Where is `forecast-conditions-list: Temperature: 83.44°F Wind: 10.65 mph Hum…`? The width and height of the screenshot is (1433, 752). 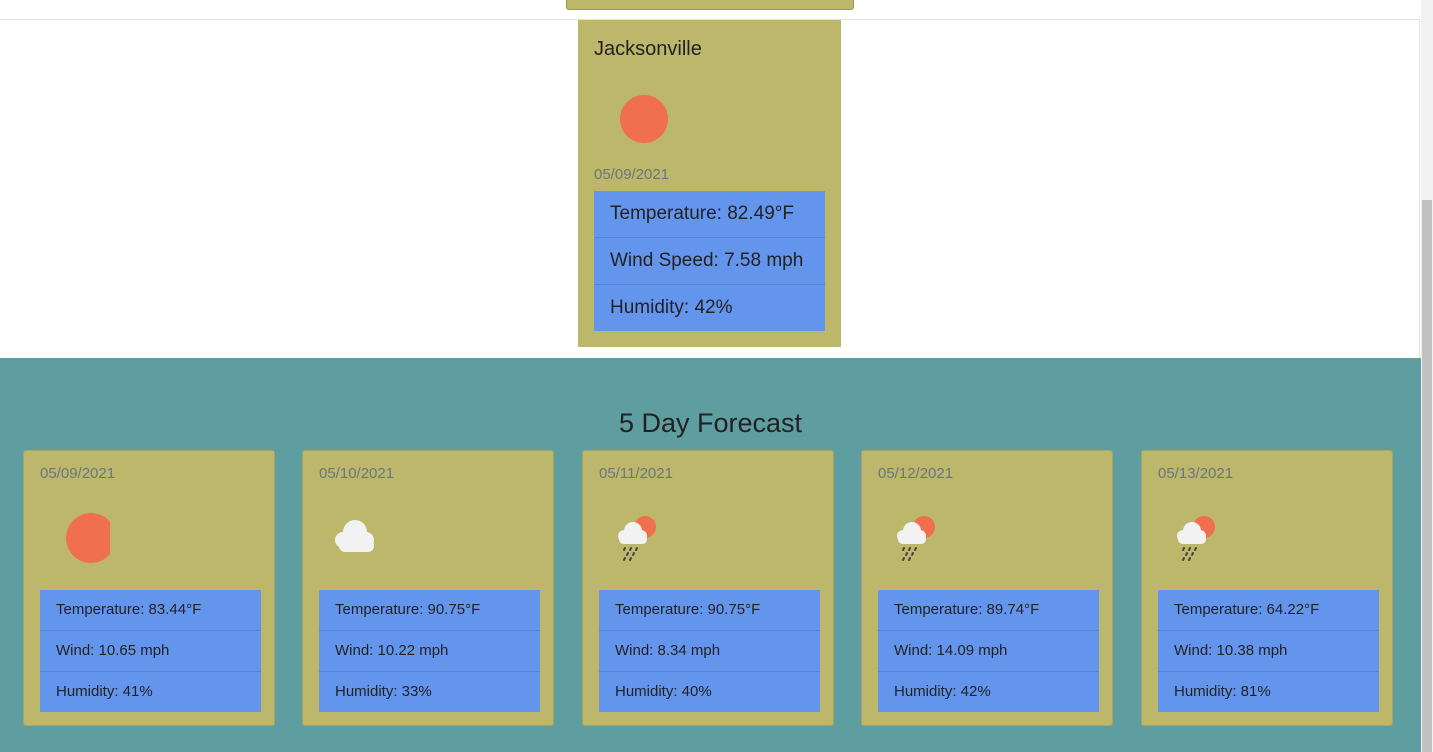
forecast-conditions-list: Temperature: 83.44°F Wind: 10.65 mph Hum… is located at coordinates (150, 651).